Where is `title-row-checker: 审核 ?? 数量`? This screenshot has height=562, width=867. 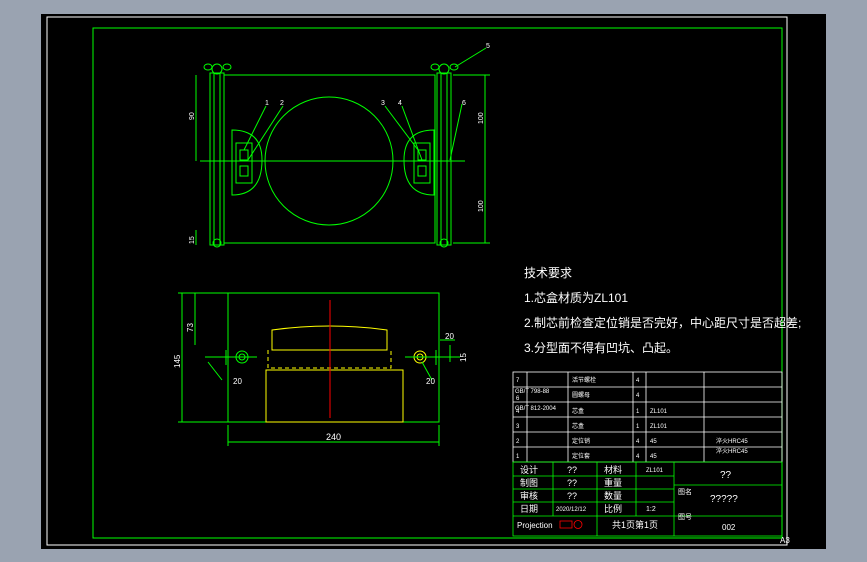
title-row-checker: 审核 ?? 数量 is located at coordinates (571, 495).